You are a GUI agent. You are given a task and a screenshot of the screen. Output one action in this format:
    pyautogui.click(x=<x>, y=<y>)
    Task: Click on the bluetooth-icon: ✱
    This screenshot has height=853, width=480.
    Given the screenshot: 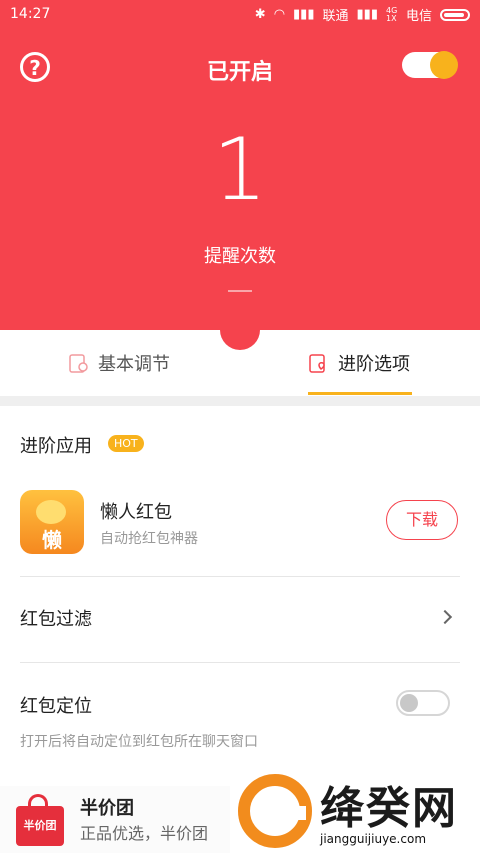 What is the action you would take?
    pyautogui.click(x=260, y=14)
    